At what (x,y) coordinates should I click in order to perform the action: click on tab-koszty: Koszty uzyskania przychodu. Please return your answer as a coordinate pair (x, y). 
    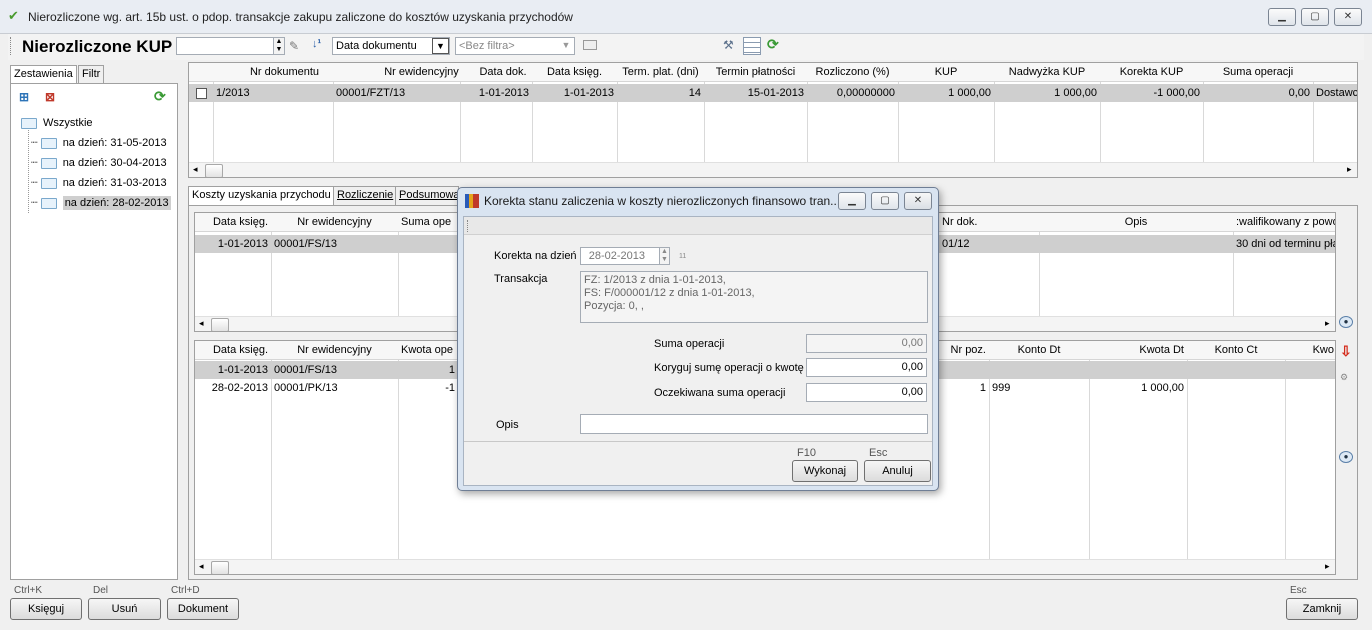
    Looking at the image, I should click on (261, 196).